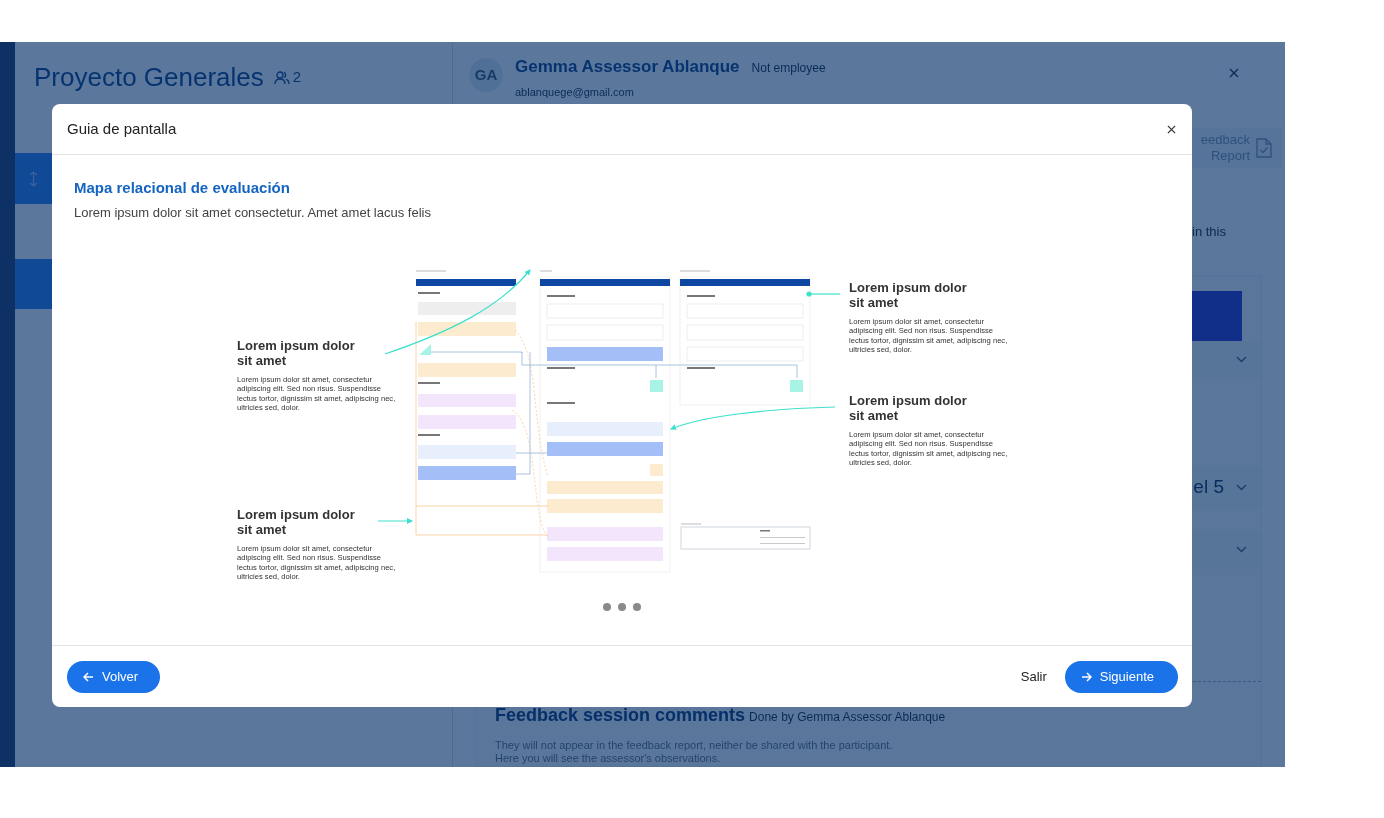 This screenshot has width=1384, height=818. What do you see at coordinates (1209, 232) in the screenshot?
I see `intro-text: in this` at bounding box center [1209, 232].